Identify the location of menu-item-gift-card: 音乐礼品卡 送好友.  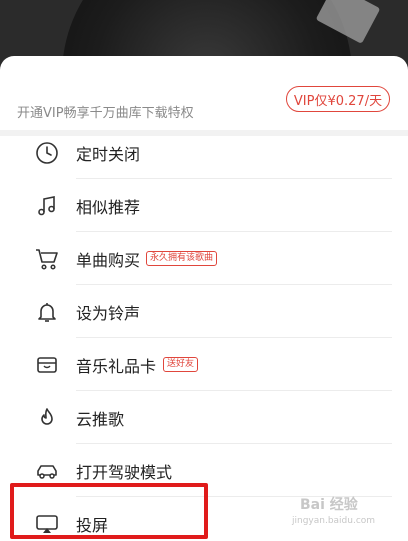
(204, 364).